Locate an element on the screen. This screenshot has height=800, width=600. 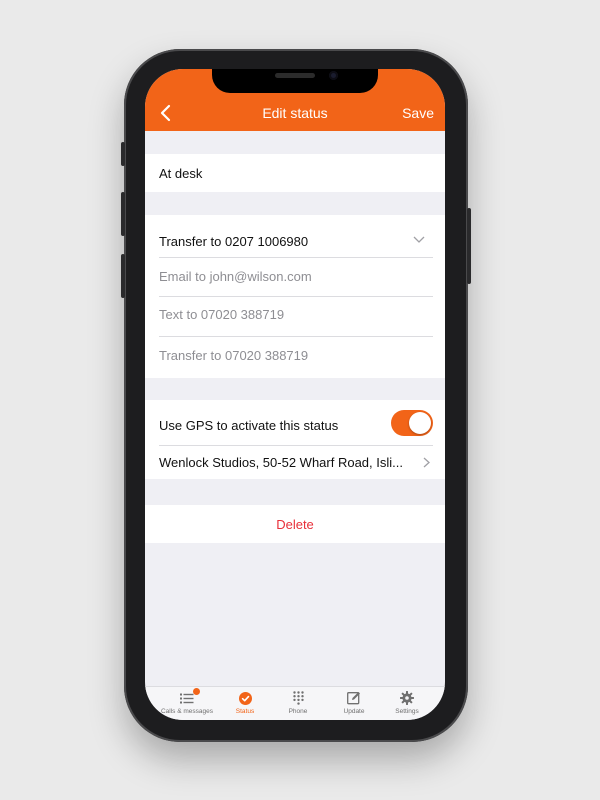
transfer-select-value: Transfer to 0207 1006980 is located at coordinates (234, 241).